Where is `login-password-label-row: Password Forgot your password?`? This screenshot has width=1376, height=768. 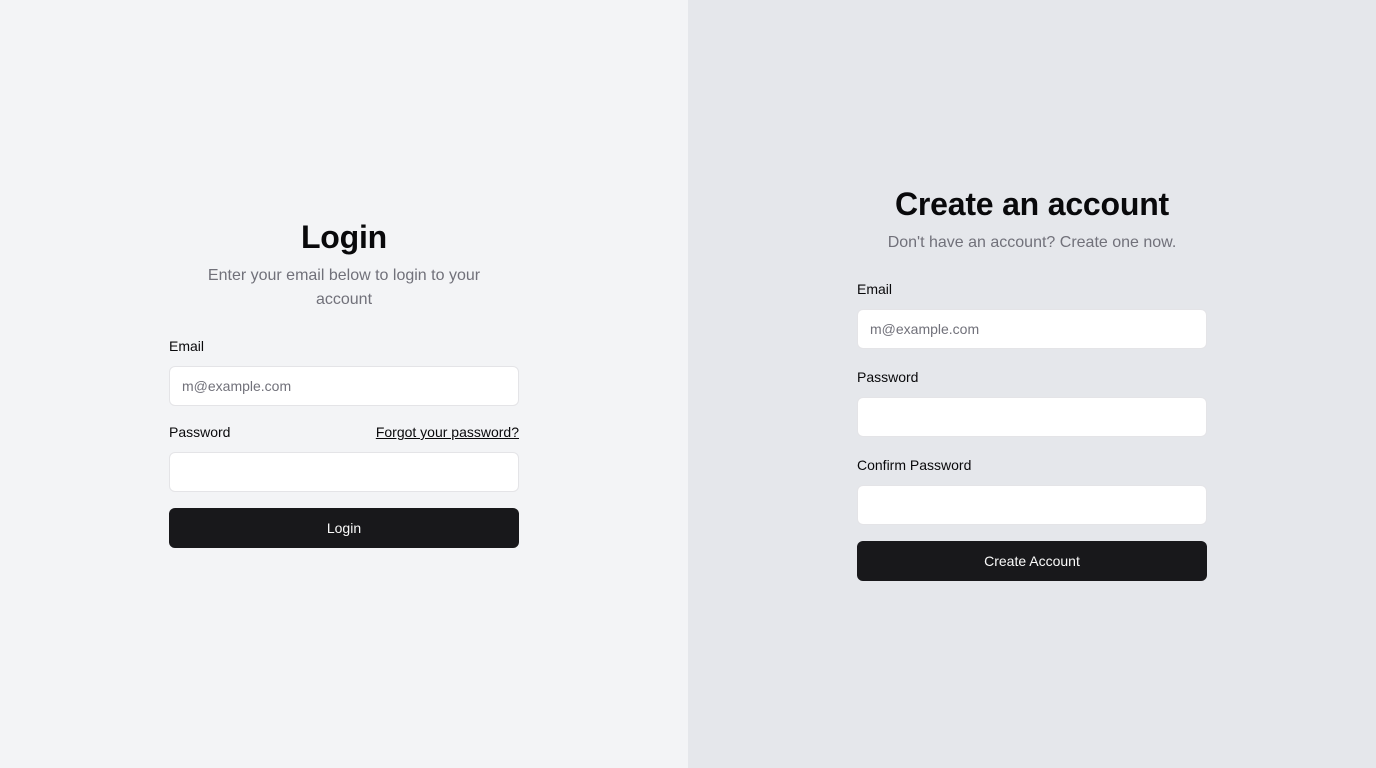 login-password-label-row: Password Forgot your password? is located at coordinates (344, 432).